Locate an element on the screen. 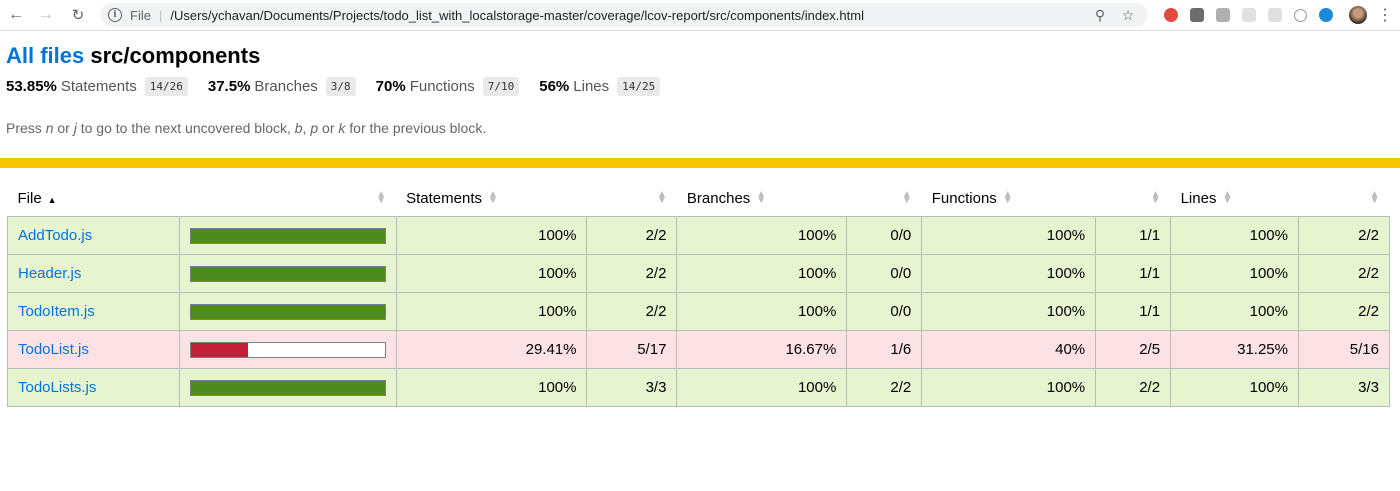 The image size is (1400, 491). file-link: TodoItem.js is located at coordinates (56, 311).